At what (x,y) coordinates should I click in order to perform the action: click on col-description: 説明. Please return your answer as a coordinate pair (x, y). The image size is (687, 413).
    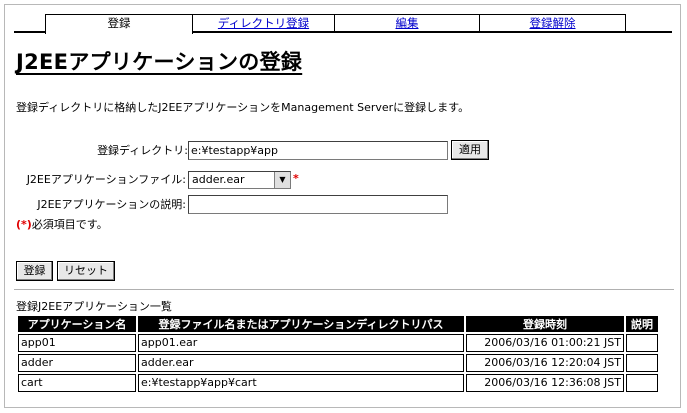
    Looking at the image, I should click on (642, 324).